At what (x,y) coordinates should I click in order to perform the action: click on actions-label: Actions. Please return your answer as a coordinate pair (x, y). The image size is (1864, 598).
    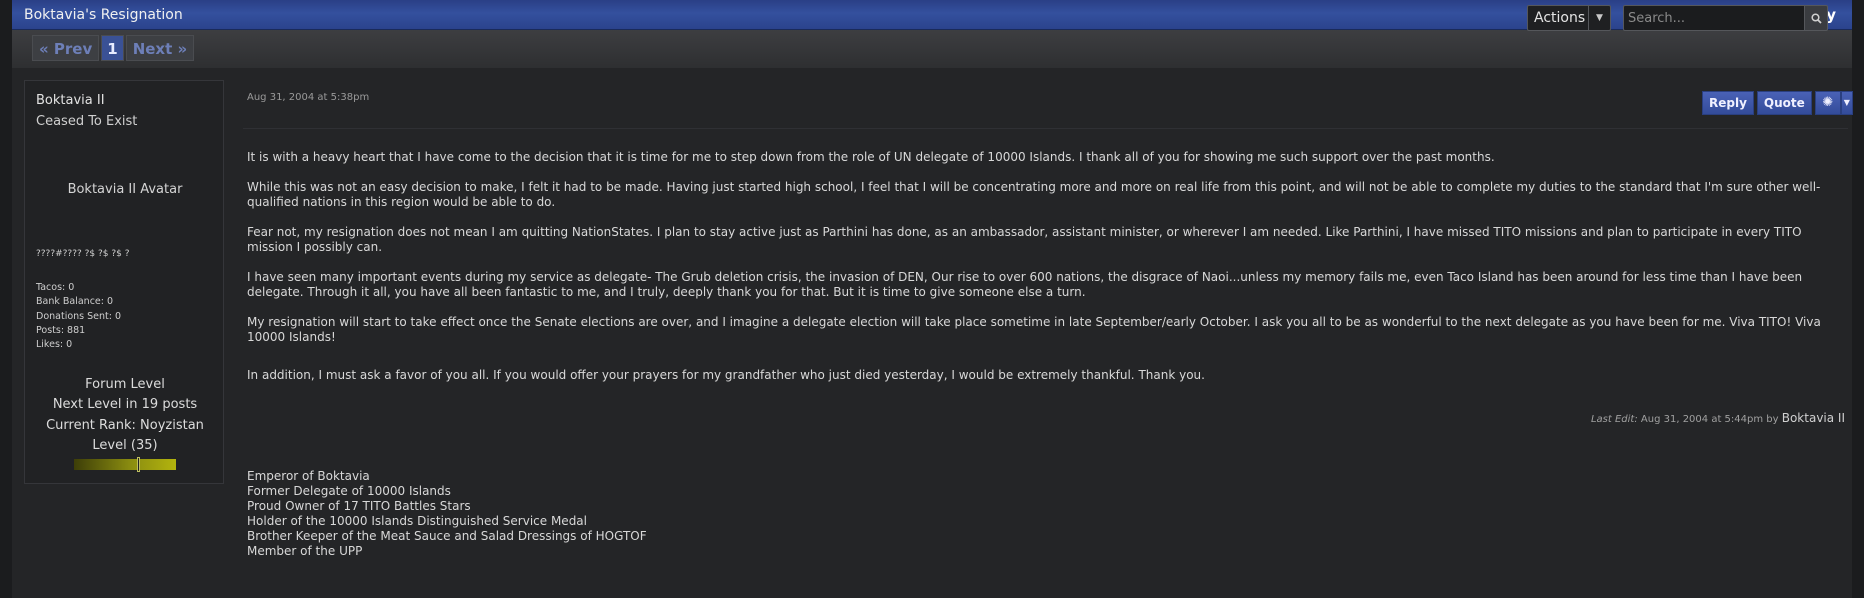
    Looking at the image, I should click on (1560, 18).